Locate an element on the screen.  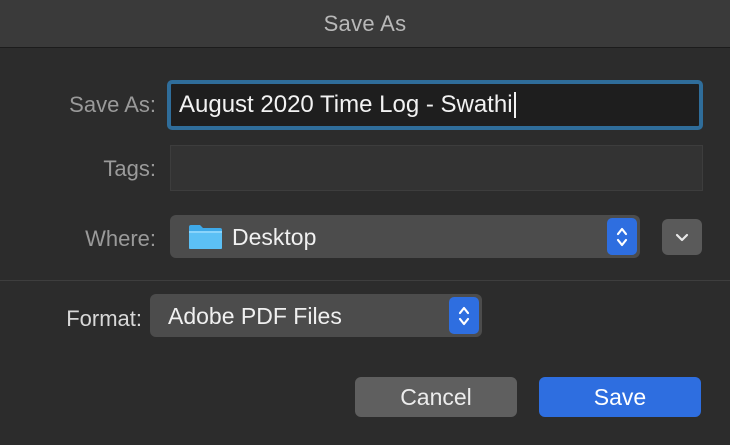
format-popup-button: Adobe PDF Files is located at coordinates (316, 315).